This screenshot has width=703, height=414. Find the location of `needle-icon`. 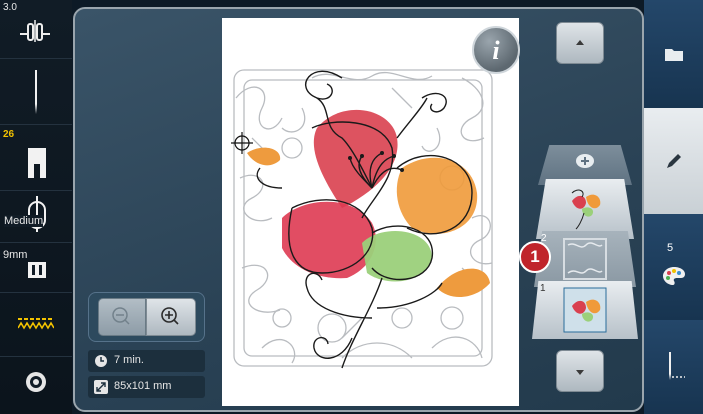

needle-icon is located at coordinates (36, 92).